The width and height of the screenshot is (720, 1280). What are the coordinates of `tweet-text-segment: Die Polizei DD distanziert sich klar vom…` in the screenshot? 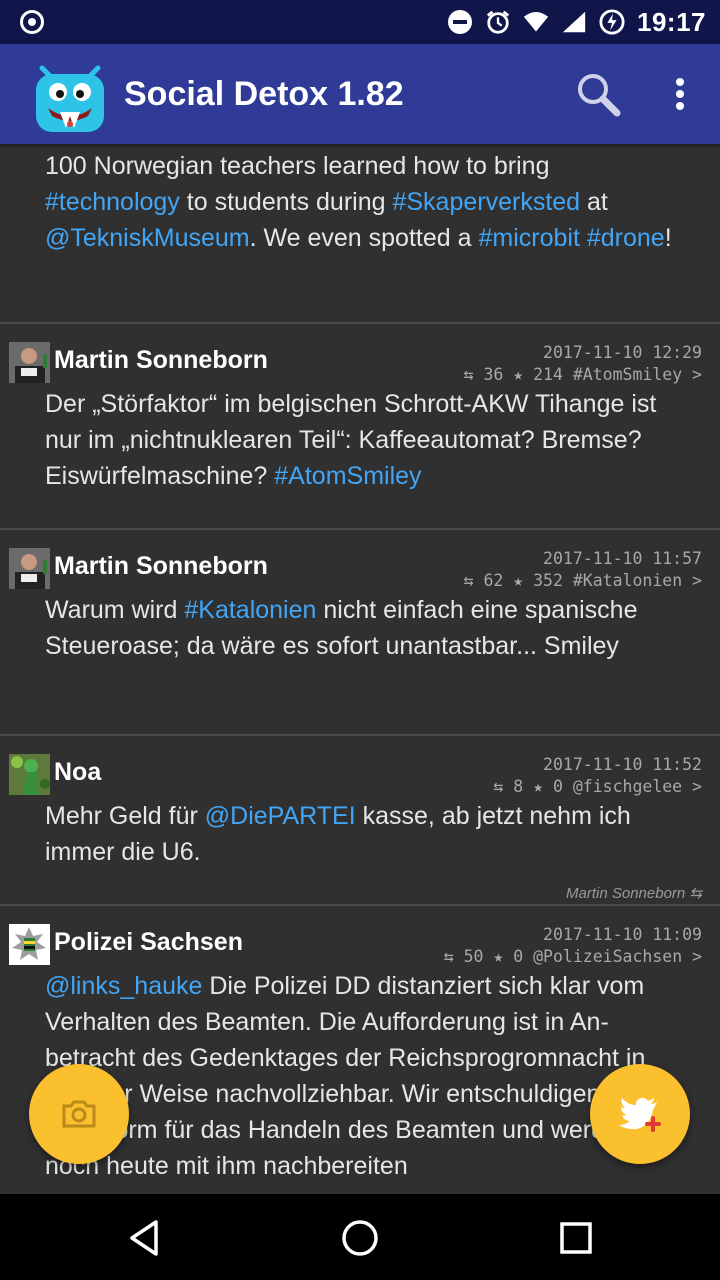 It's located at (360, 1076).